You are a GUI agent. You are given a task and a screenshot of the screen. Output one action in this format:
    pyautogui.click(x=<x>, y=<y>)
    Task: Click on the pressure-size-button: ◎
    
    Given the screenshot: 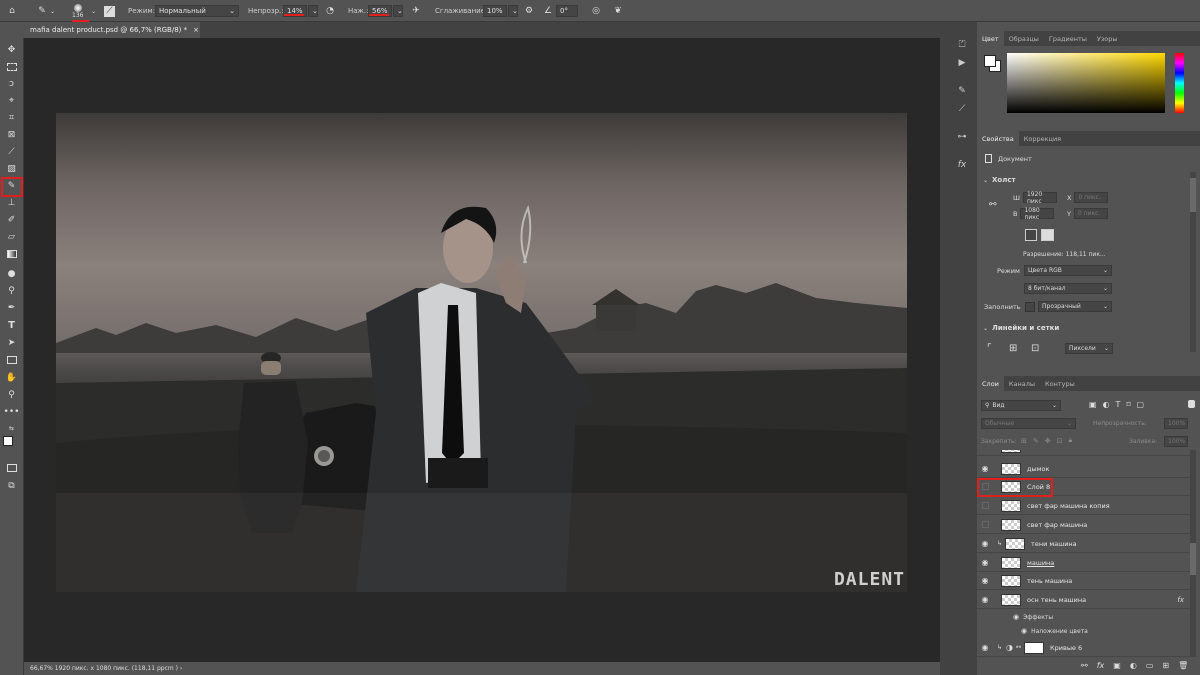 What is the action you would take?
    pyautogui.click(x=596, y=11)
    